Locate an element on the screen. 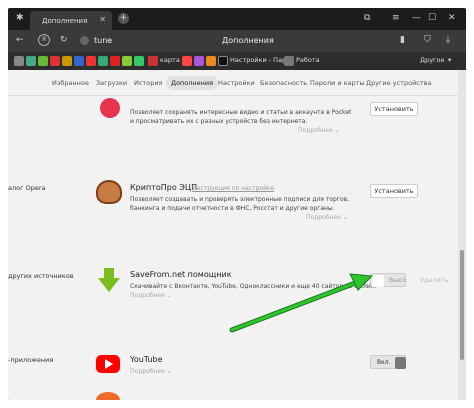 The image size is (474, 408). page-title: Дополнения is located at coordinates (248, 40).